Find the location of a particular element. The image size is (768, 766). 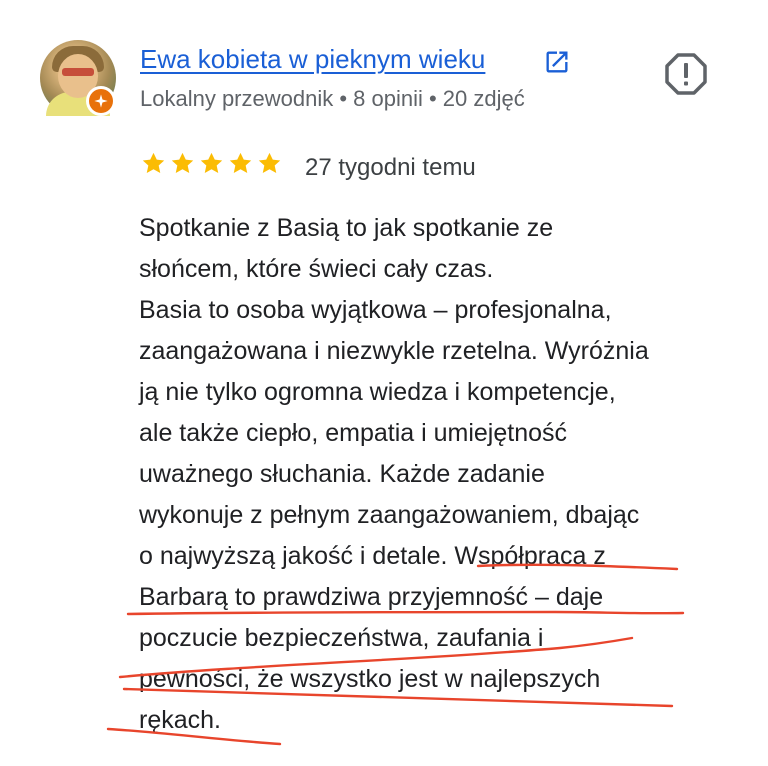

review-time: 27 tygodni temu is located at coordinates (390, 167).